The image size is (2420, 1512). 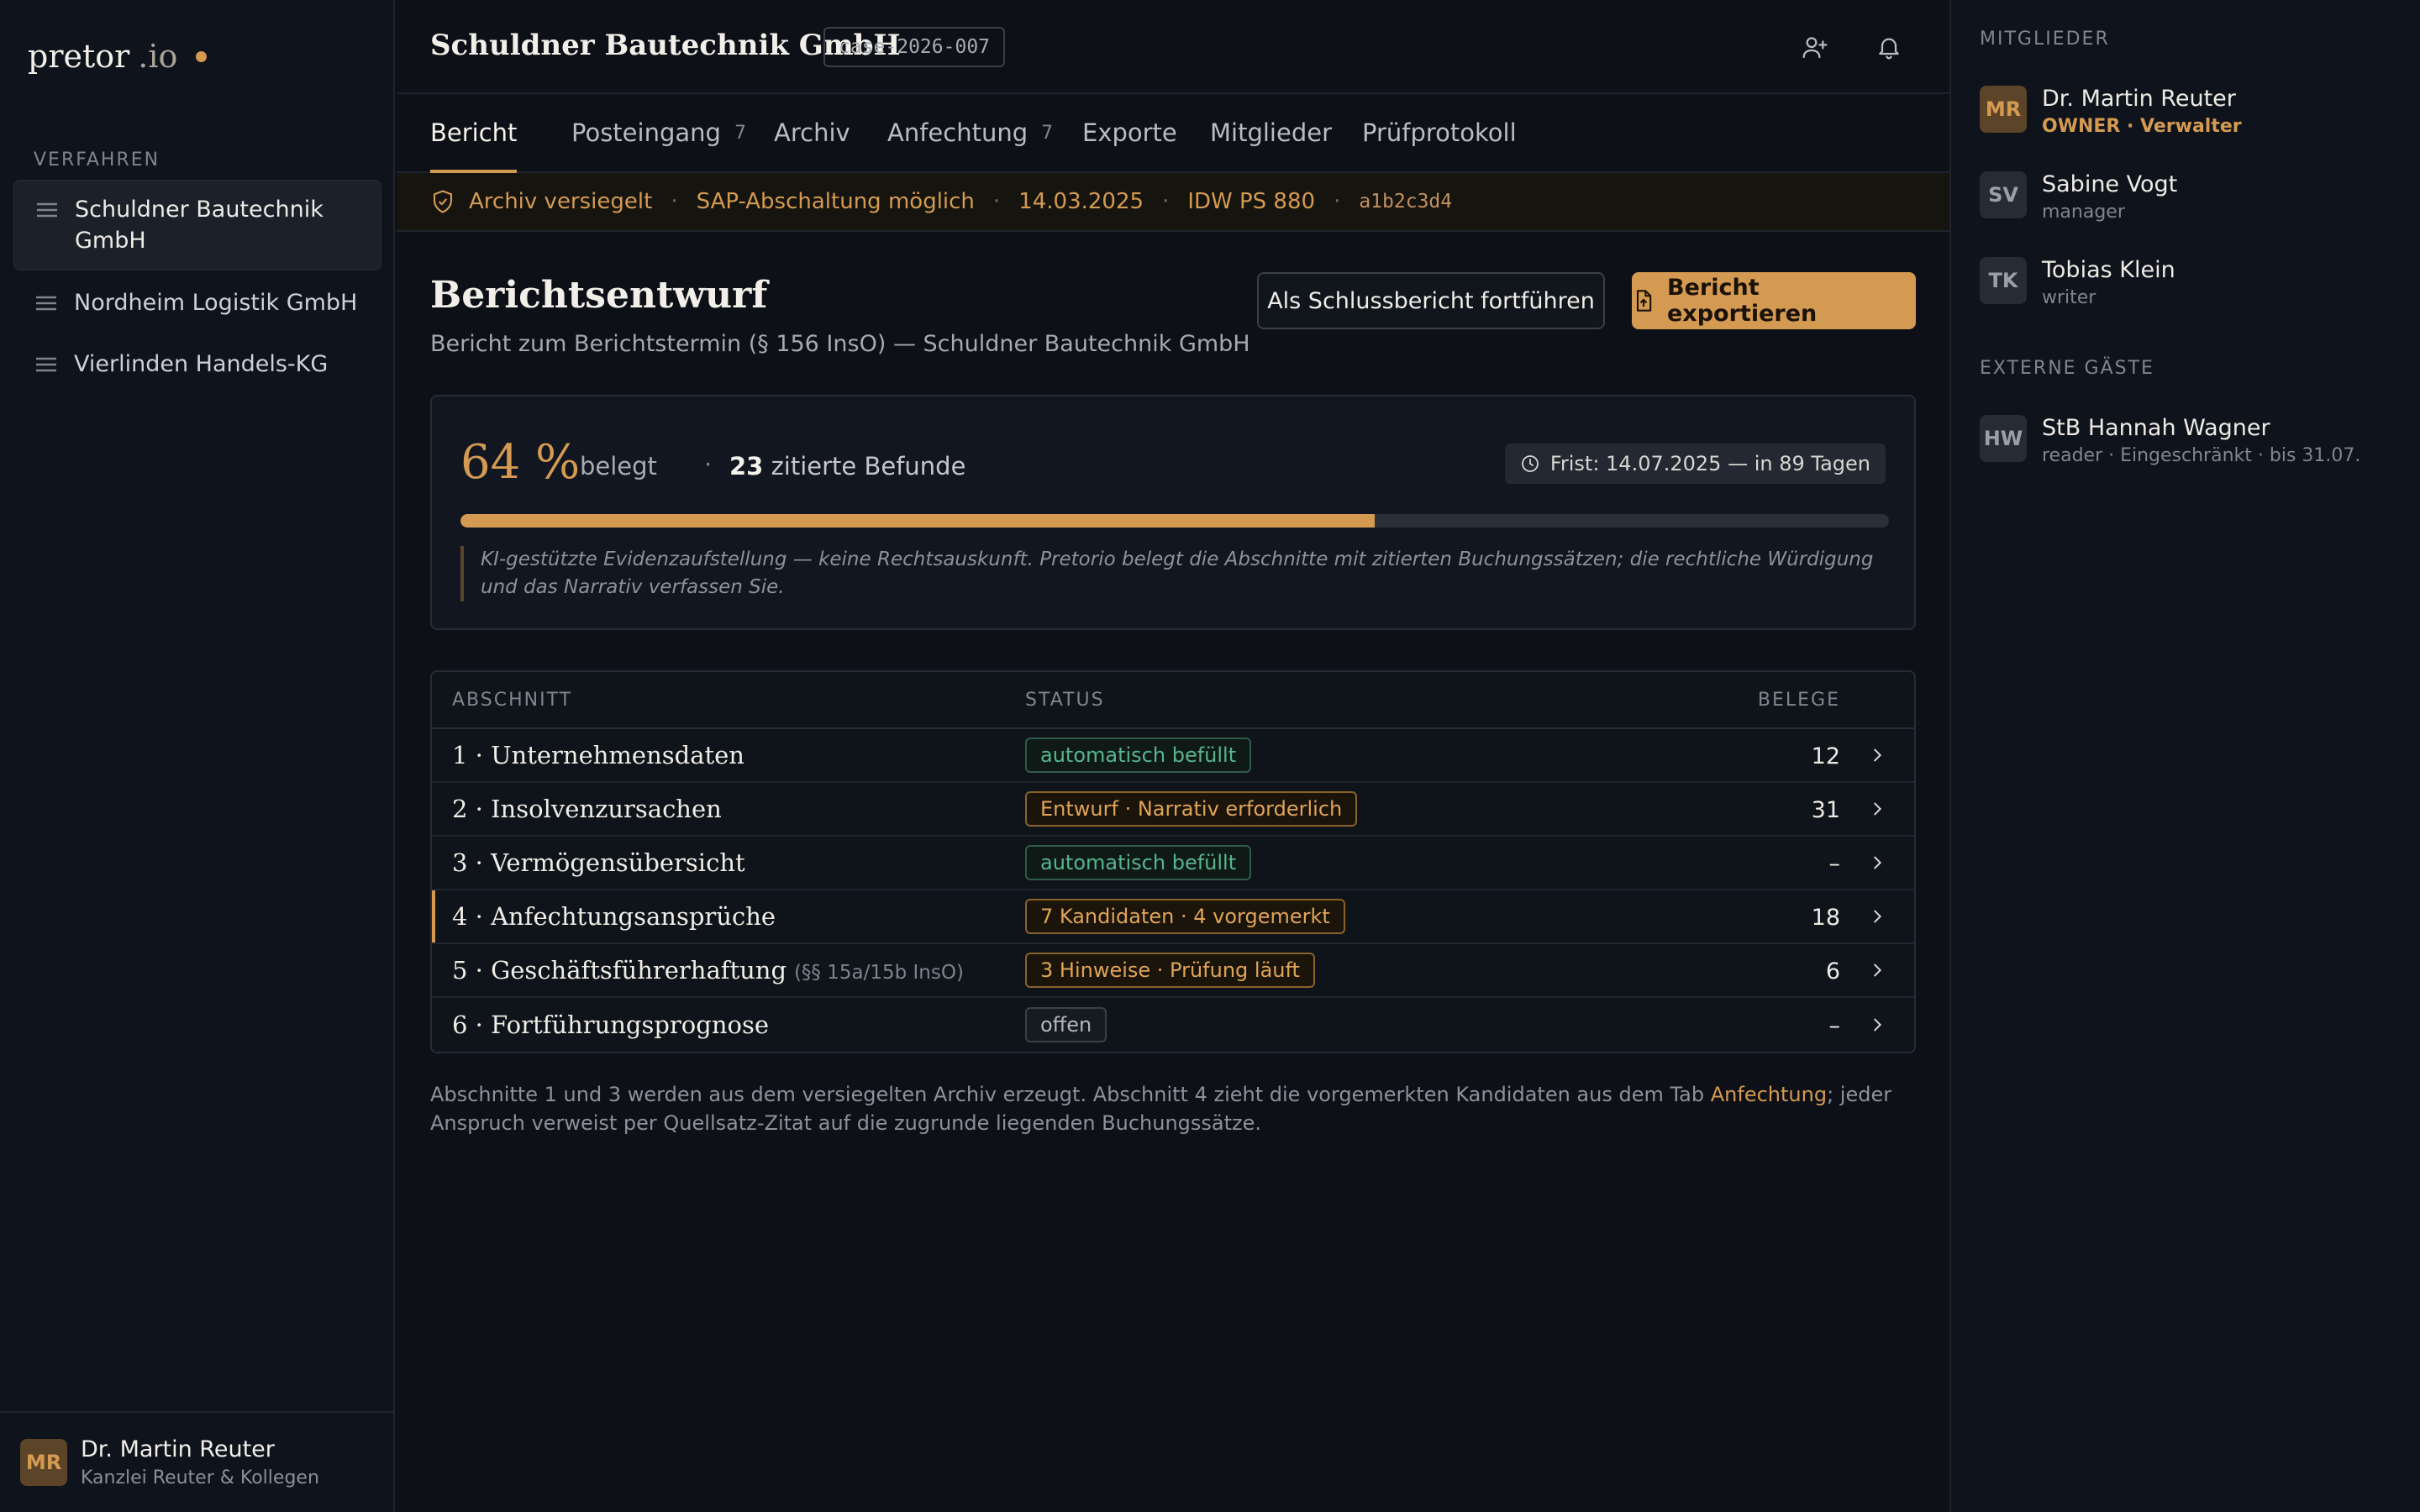 I want to click on member-item: TK Tobias Klein writer, so click(x=2077, y=282).